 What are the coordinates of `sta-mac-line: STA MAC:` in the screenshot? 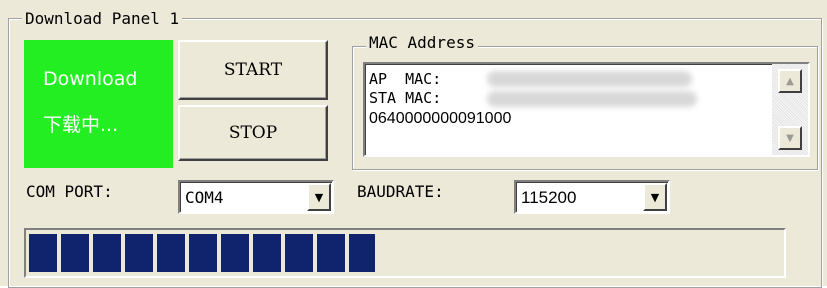 It's located at (414, 98).